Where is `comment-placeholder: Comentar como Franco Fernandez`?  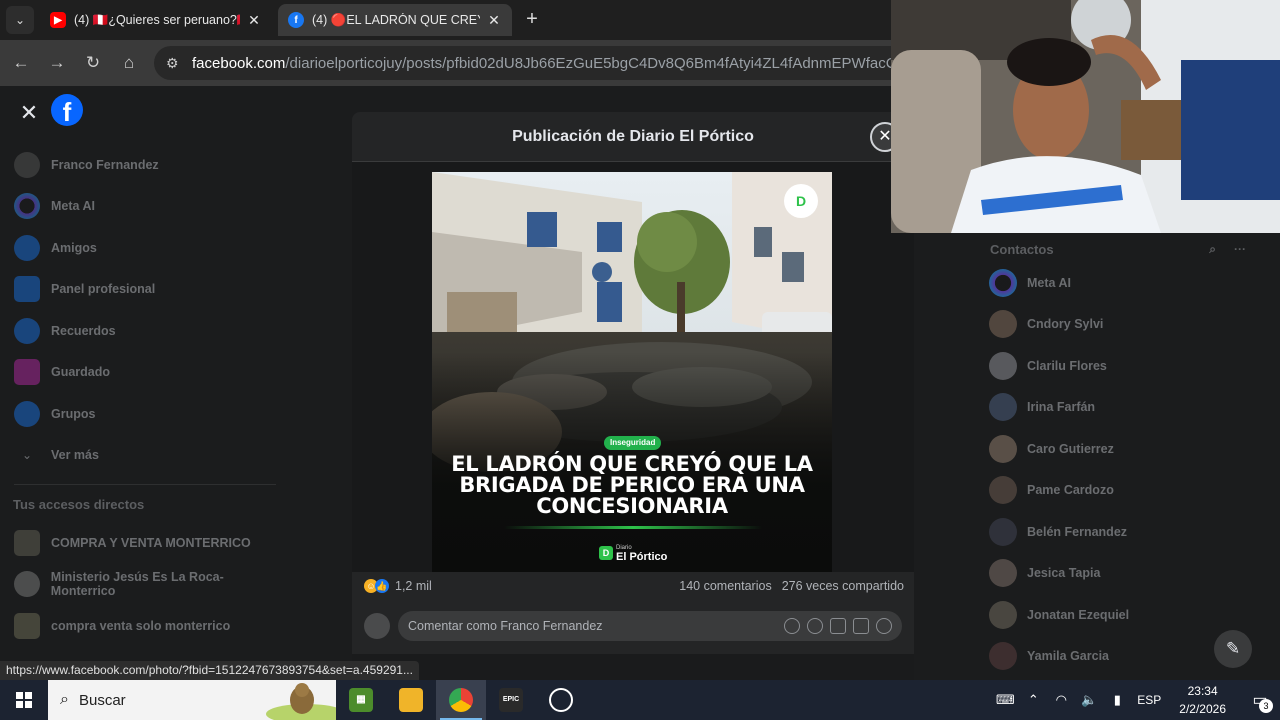 comment-placeholder: Comentar como Franco Fernandez is located at coordinates (505, 626).